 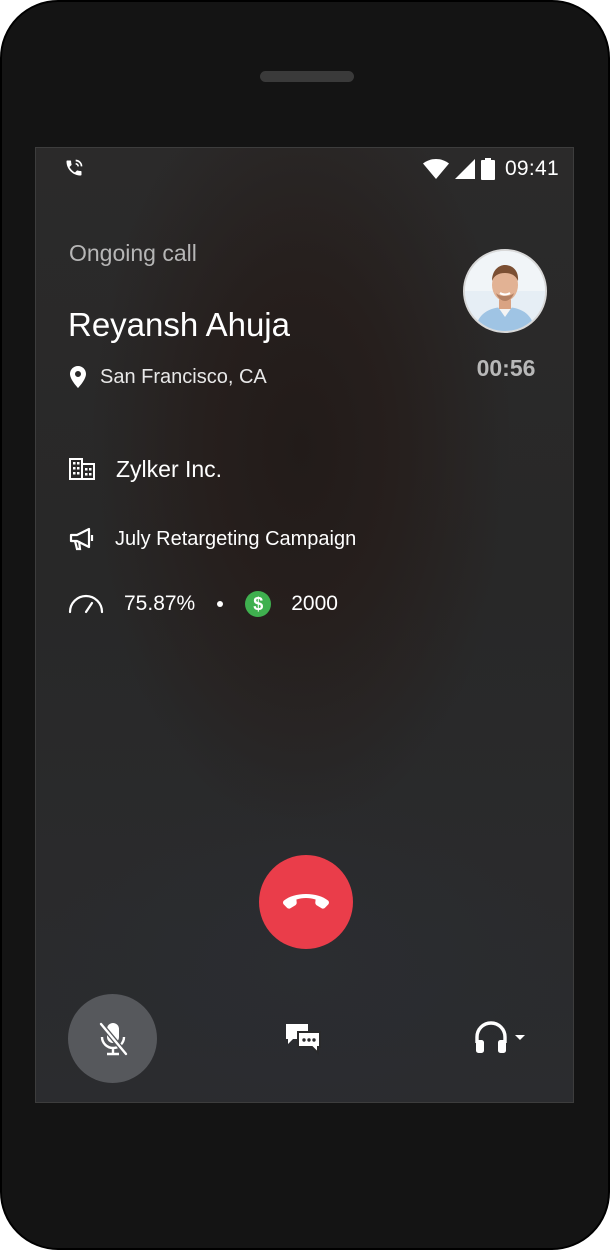 I want to click on mute-button, so click(x=112, y=1038).